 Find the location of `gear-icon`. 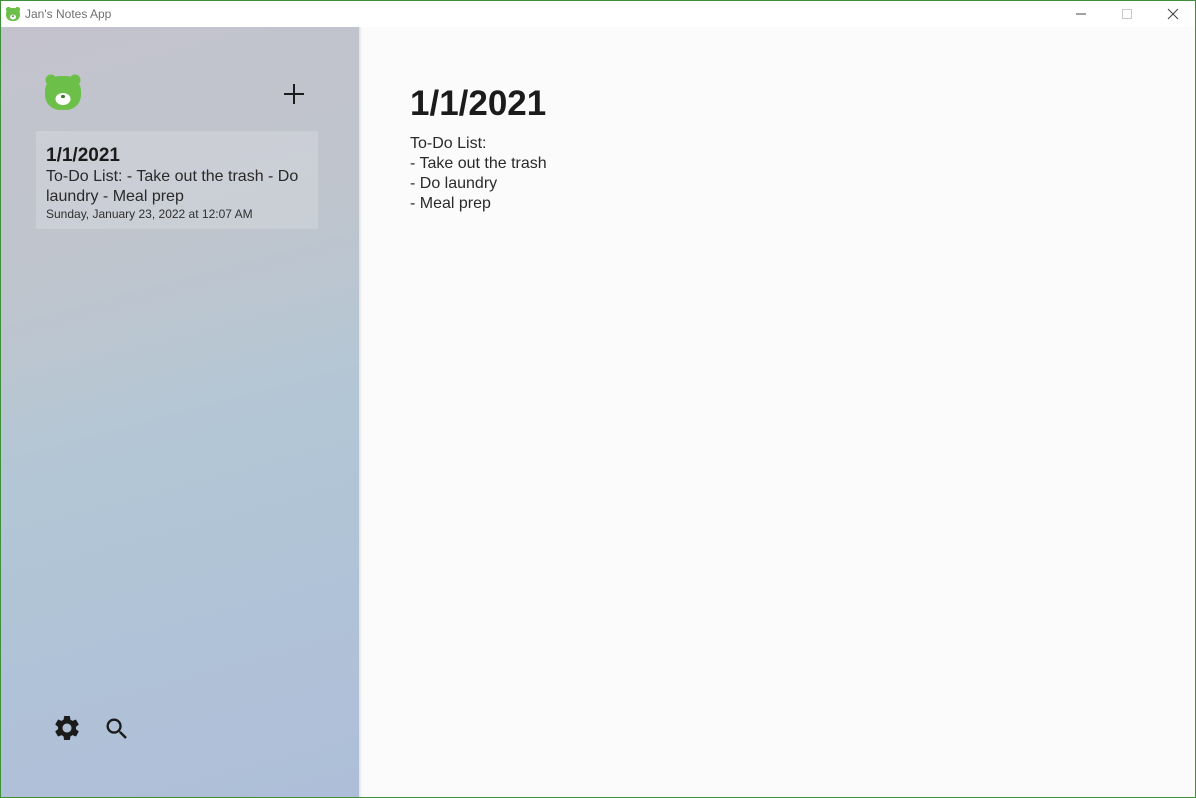

gear-icon is located at coordinates (67, 728).